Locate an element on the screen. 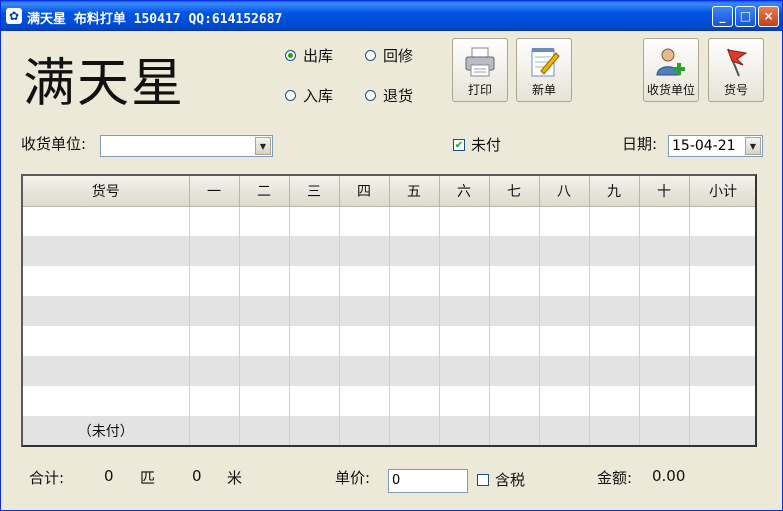 This screenshot has width=783, height=511. tax-checkbox: 含税 is located at coordinates (501, 479).